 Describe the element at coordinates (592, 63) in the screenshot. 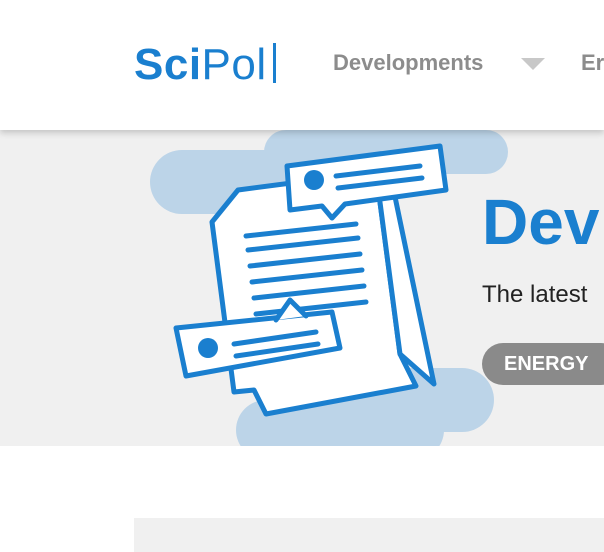

I see `nav-energy: Er` at that location.